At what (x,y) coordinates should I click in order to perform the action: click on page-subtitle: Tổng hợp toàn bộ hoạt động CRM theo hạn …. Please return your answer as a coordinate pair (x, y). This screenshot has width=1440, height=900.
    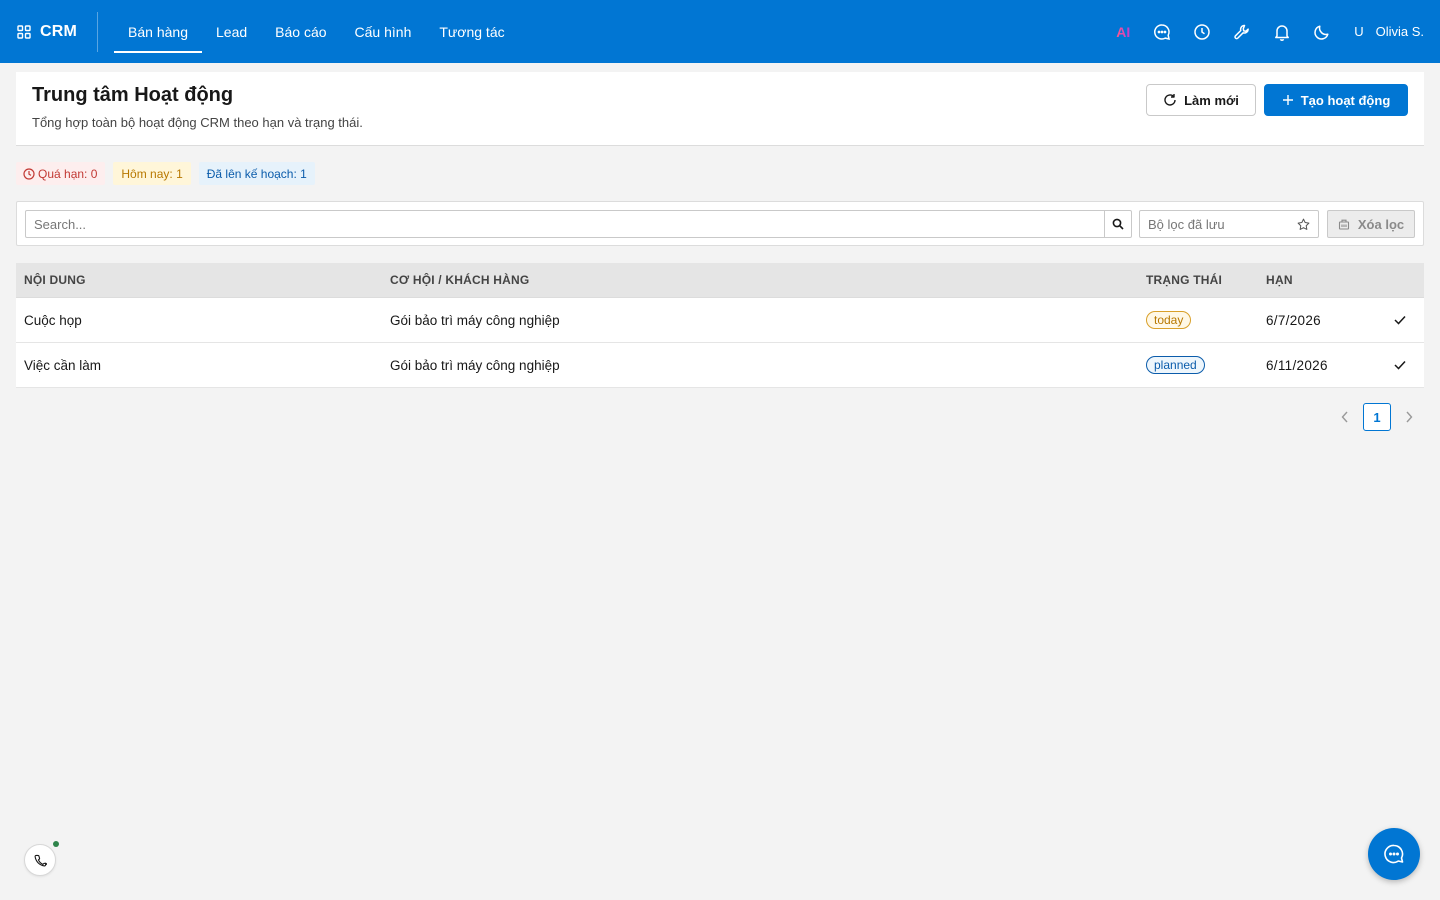
    Looking at the image, I should click on (197, 122).